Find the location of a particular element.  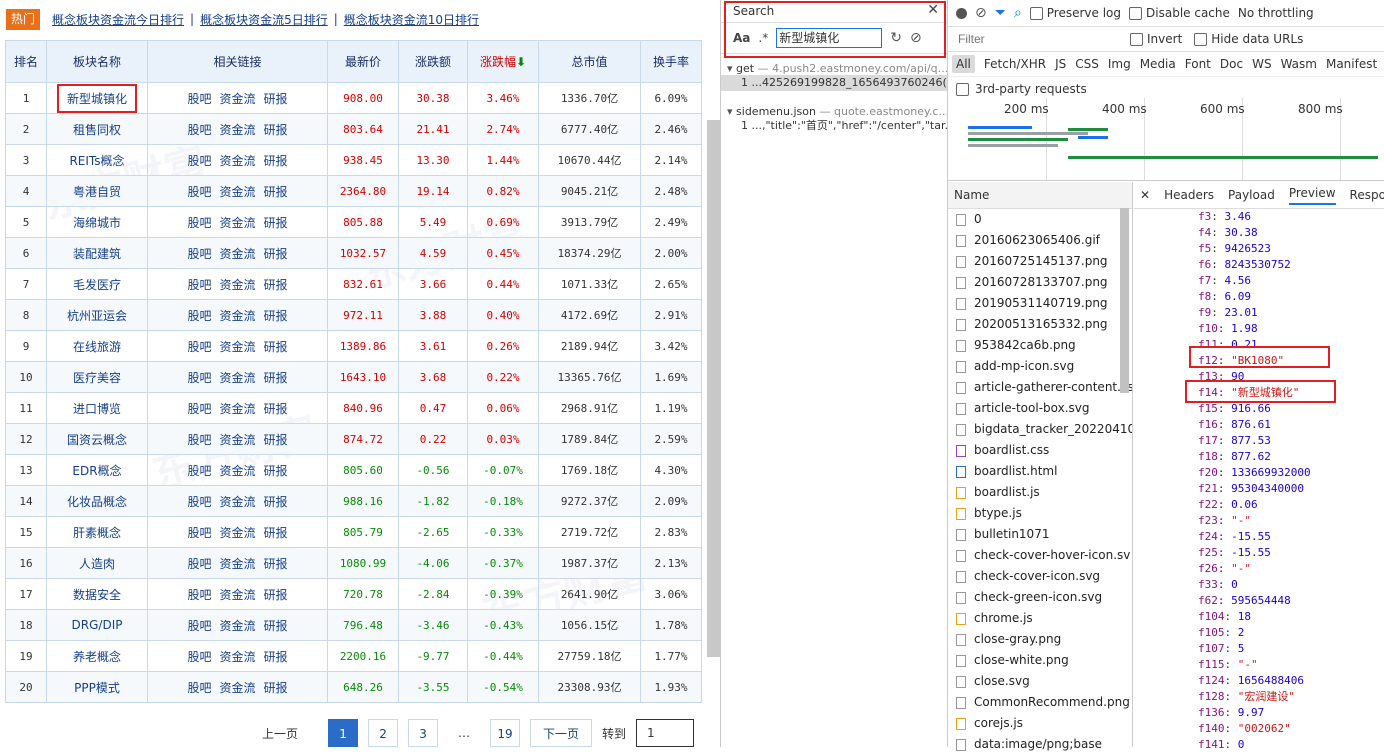

request-list-scrollbar is located at coordinates (1124, 300).